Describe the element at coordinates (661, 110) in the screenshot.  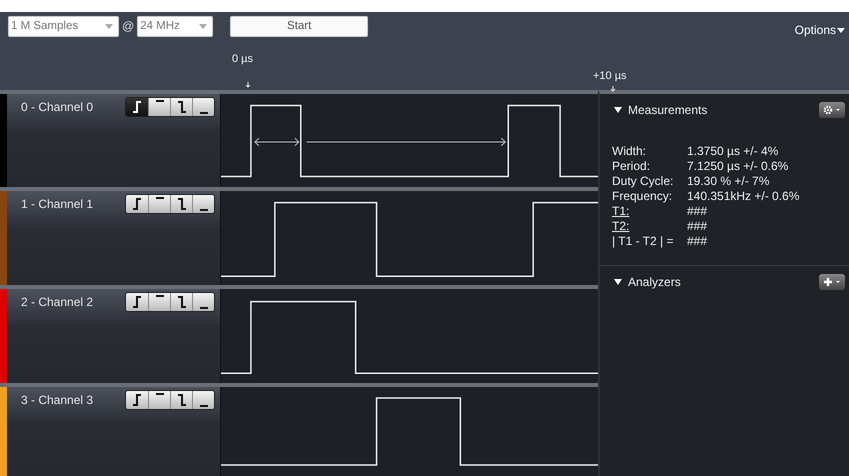
I see `measurements-header: Measurements` at that location.